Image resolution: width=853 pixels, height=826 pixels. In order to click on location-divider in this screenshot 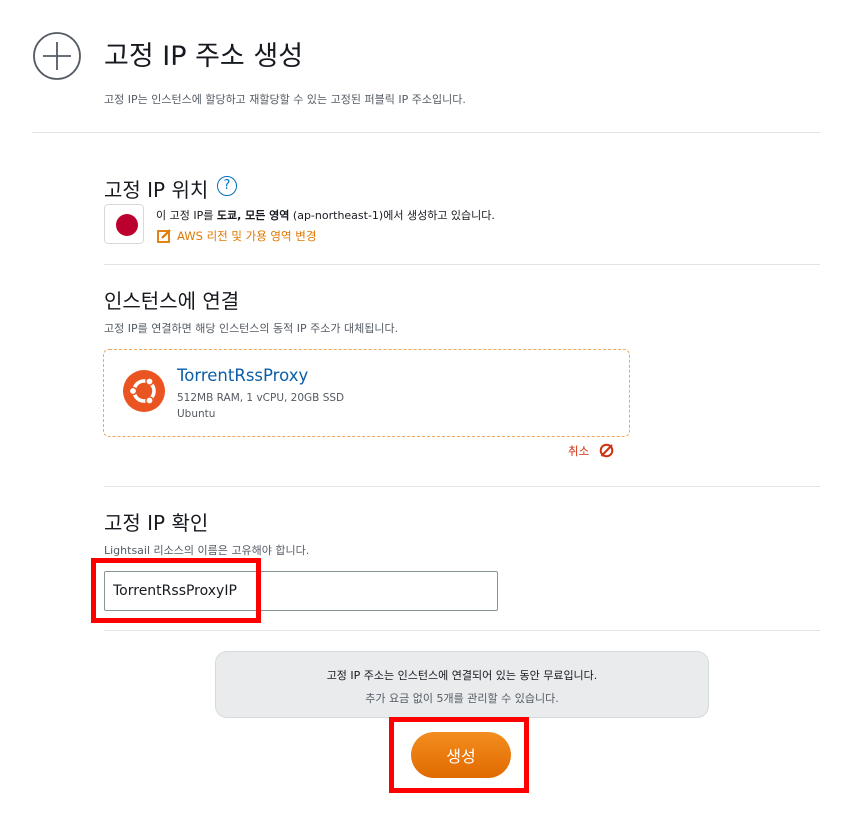, I will do `click(462, 264)`.